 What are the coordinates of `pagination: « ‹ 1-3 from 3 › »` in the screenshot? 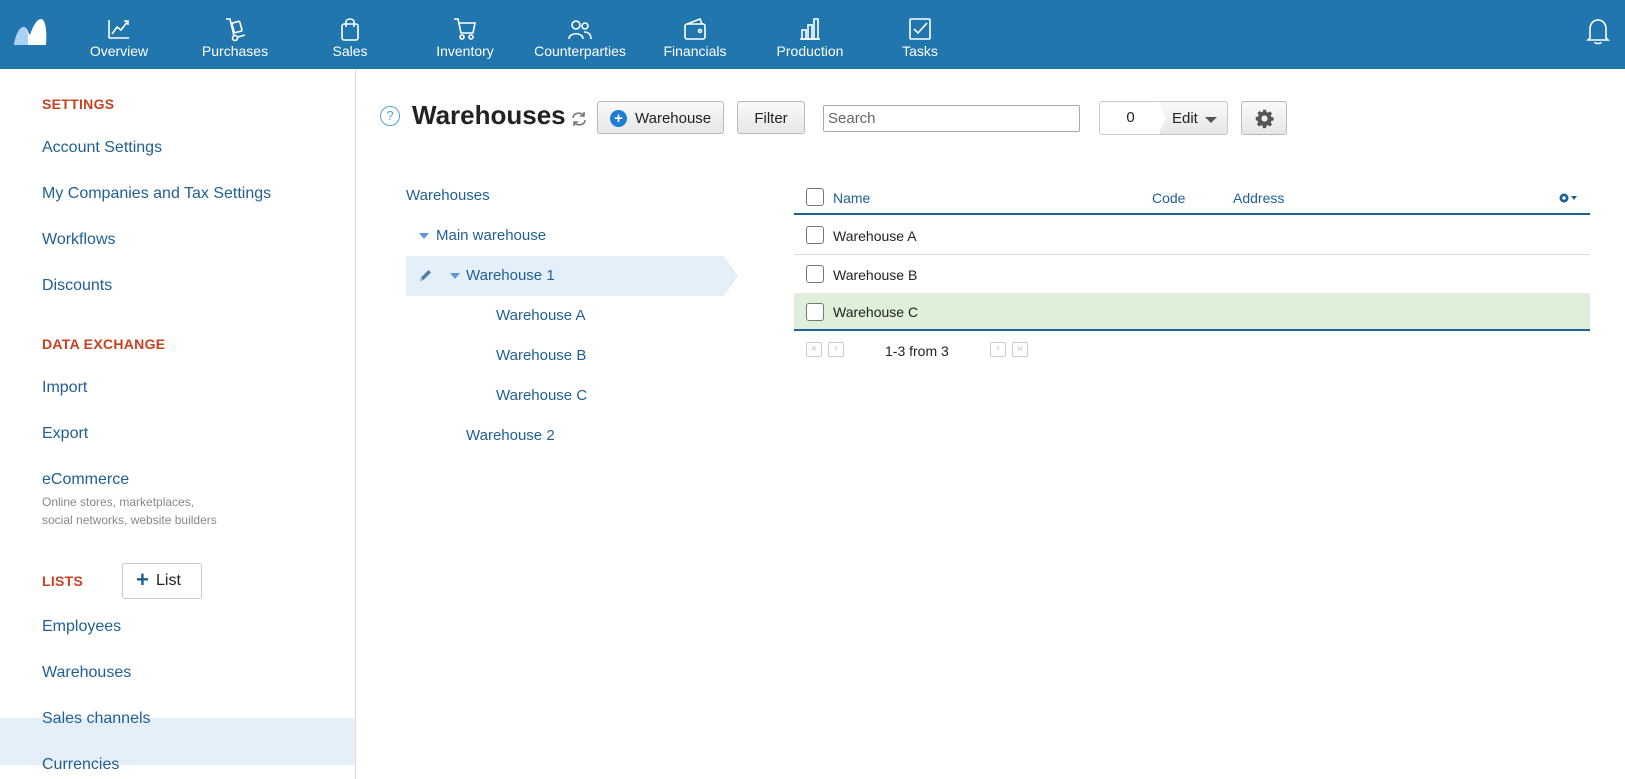 It's located at (1192, 350).